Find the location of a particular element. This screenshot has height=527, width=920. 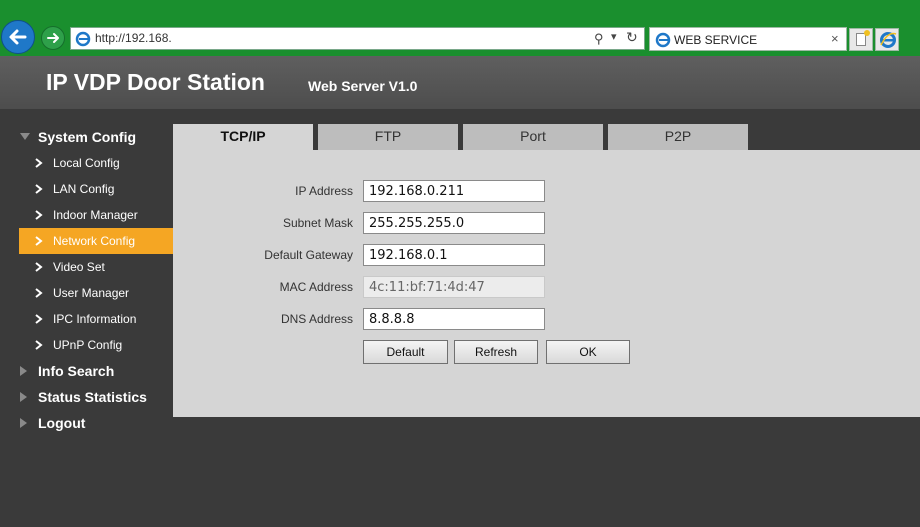

default-button: Default is located at coordinates (405, 352).